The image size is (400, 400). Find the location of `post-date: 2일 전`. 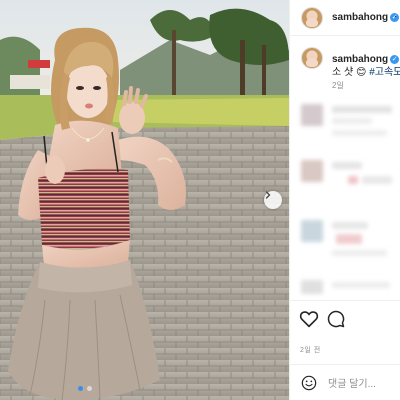

post-date: 2일 전 is located at coordinates (310, 350).